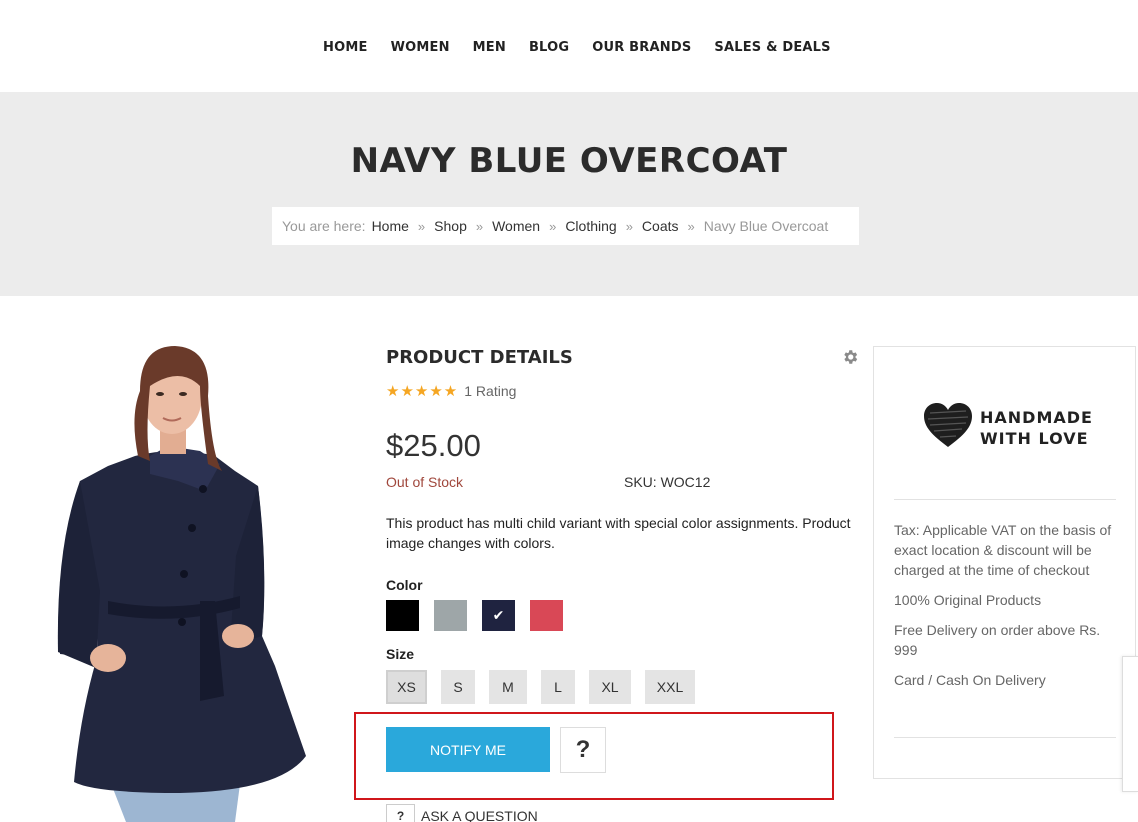  Describe the element at coordinates (420, 47) in the screenshot. I see `nav-item: WOMEN` at that location.